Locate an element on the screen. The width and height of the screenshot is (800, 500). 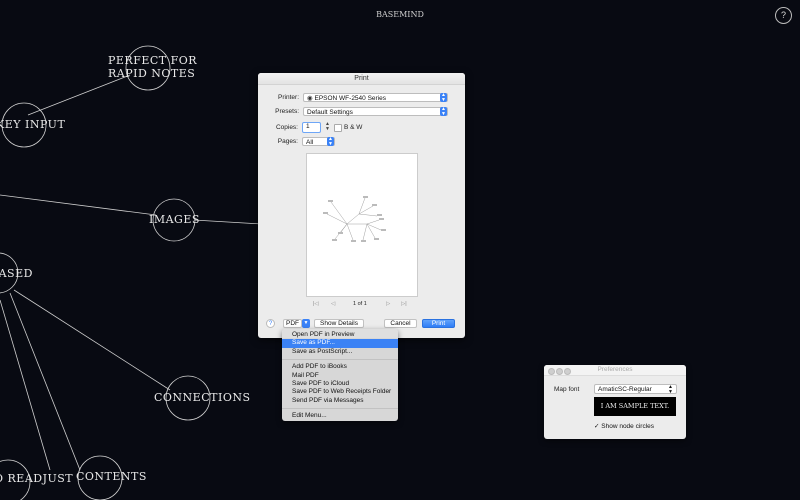
map-font-chevron-icon: ▲ ▼ is located at coordinates (670, 389).